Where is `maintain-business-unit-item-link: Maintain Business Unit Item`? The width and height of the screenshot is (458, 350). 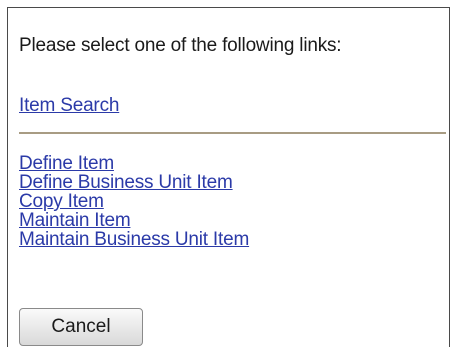
maintain-business-unit-item-link: Maintain Business Unit Item is located at coordinates (134, 239).